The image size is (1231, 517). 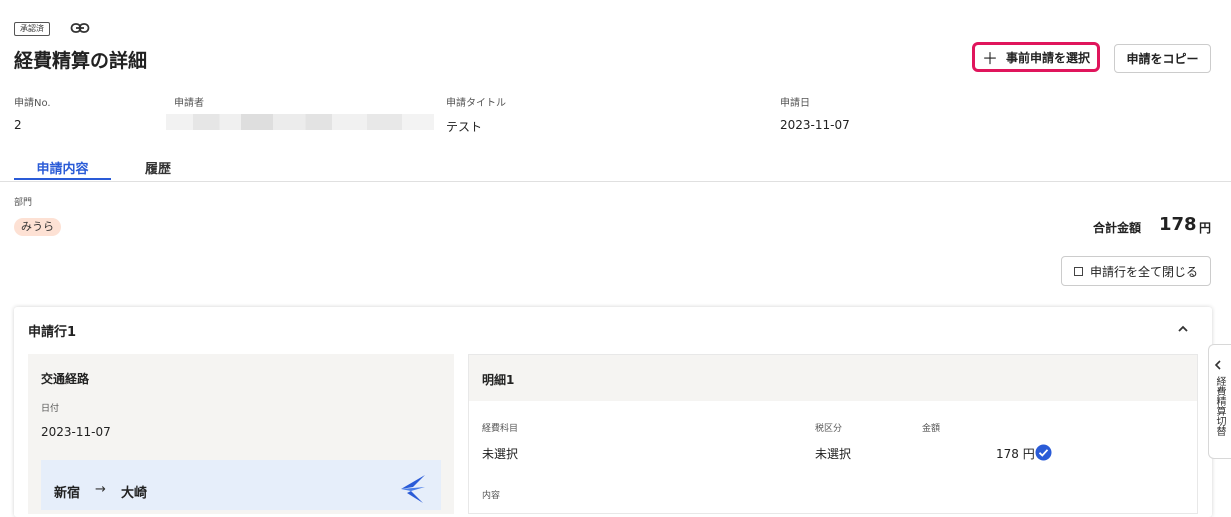 I want to click on side-panel-label: 経費精算切替, so click(x=1219, y=406).